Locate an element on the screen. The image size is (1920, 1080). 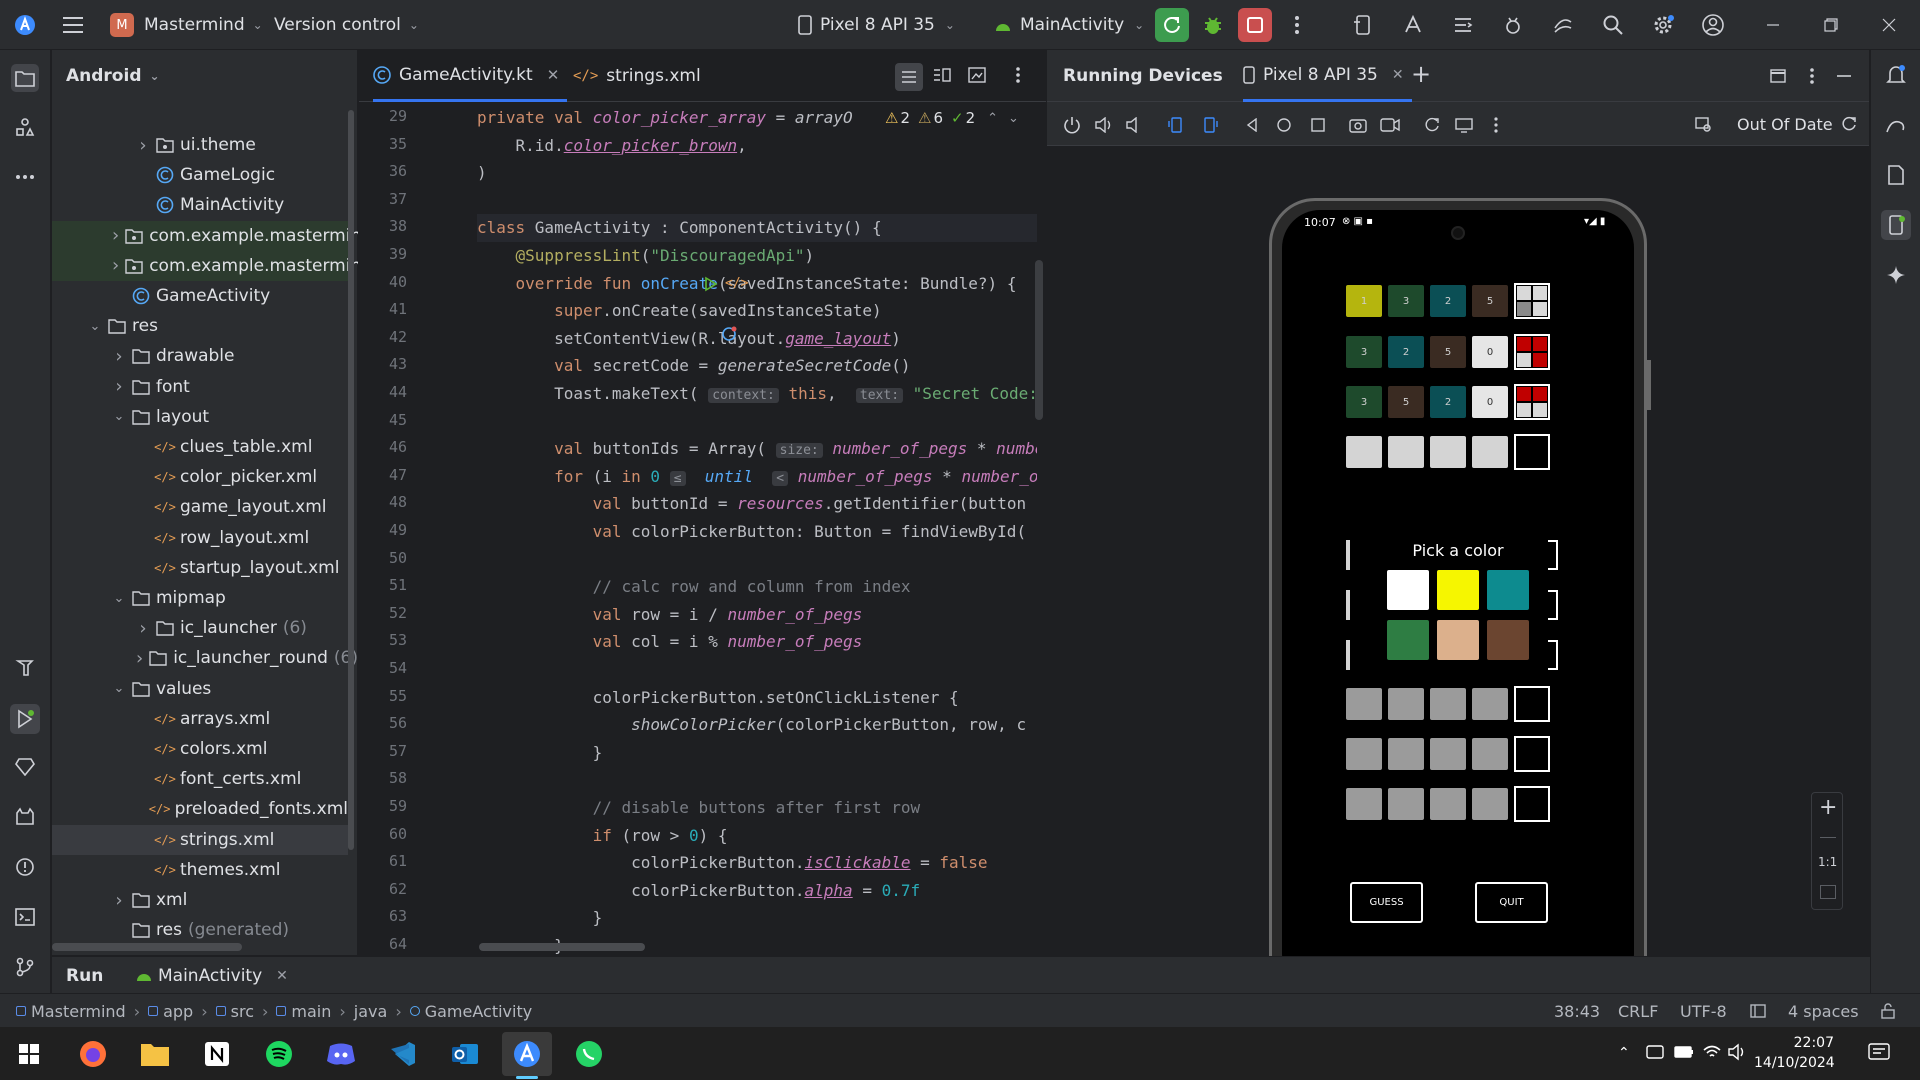
guess-button: GUESS is located at coordinates (1386, 902).